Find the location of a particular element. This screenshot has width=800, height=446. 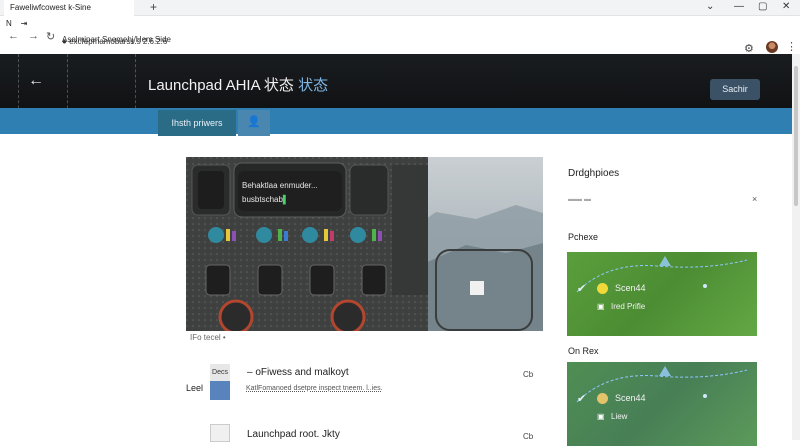

close-icon: × is located at coordinates (754, 199).